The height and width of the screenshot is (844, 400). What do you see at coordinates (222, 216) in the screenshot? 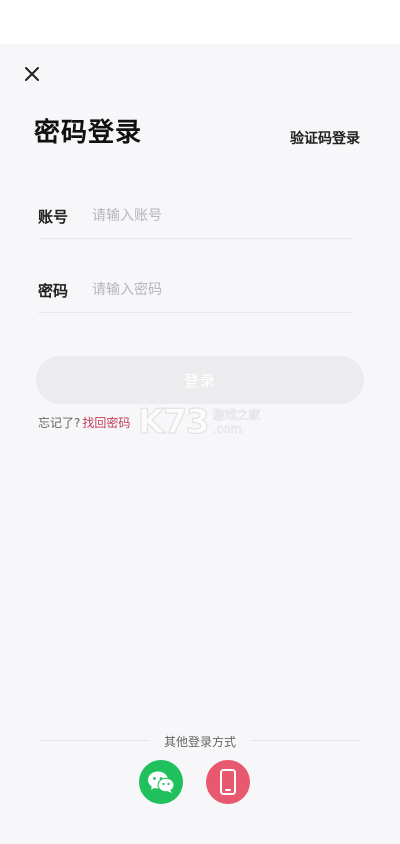
I see `account-input` at bounding box center [222, 216].